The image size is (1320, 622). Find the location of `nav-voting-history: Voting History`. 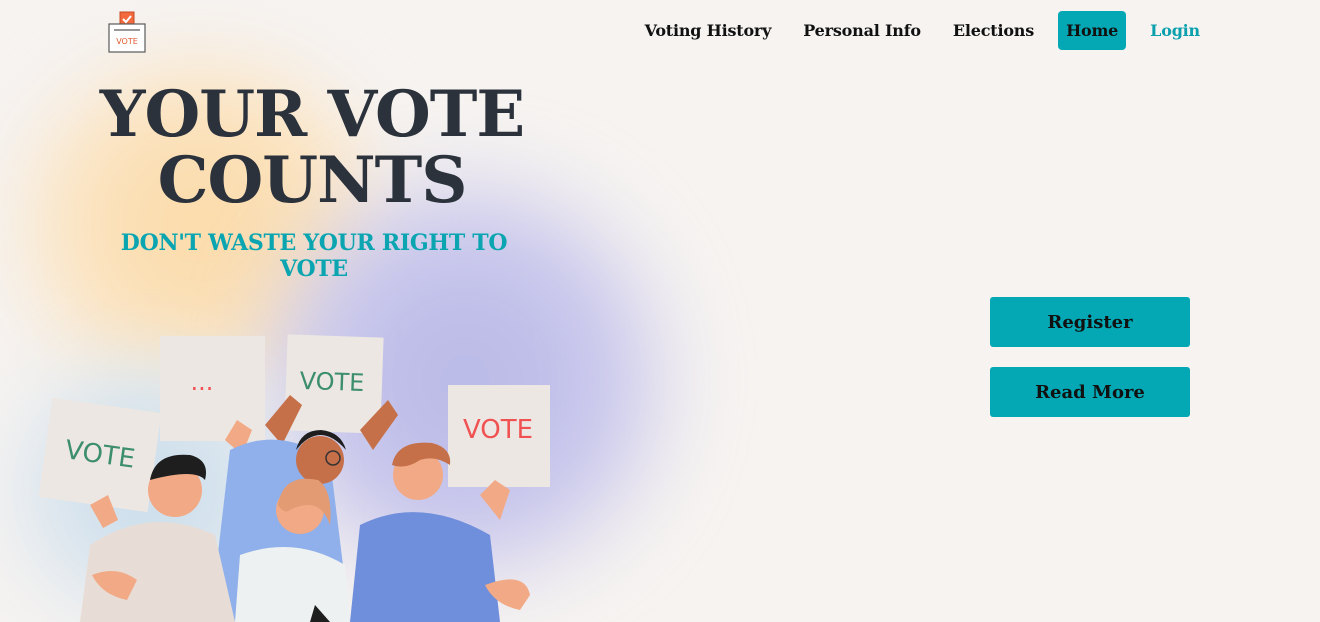

nav-voting-history: Voting History is located at coordinates (708, 30).